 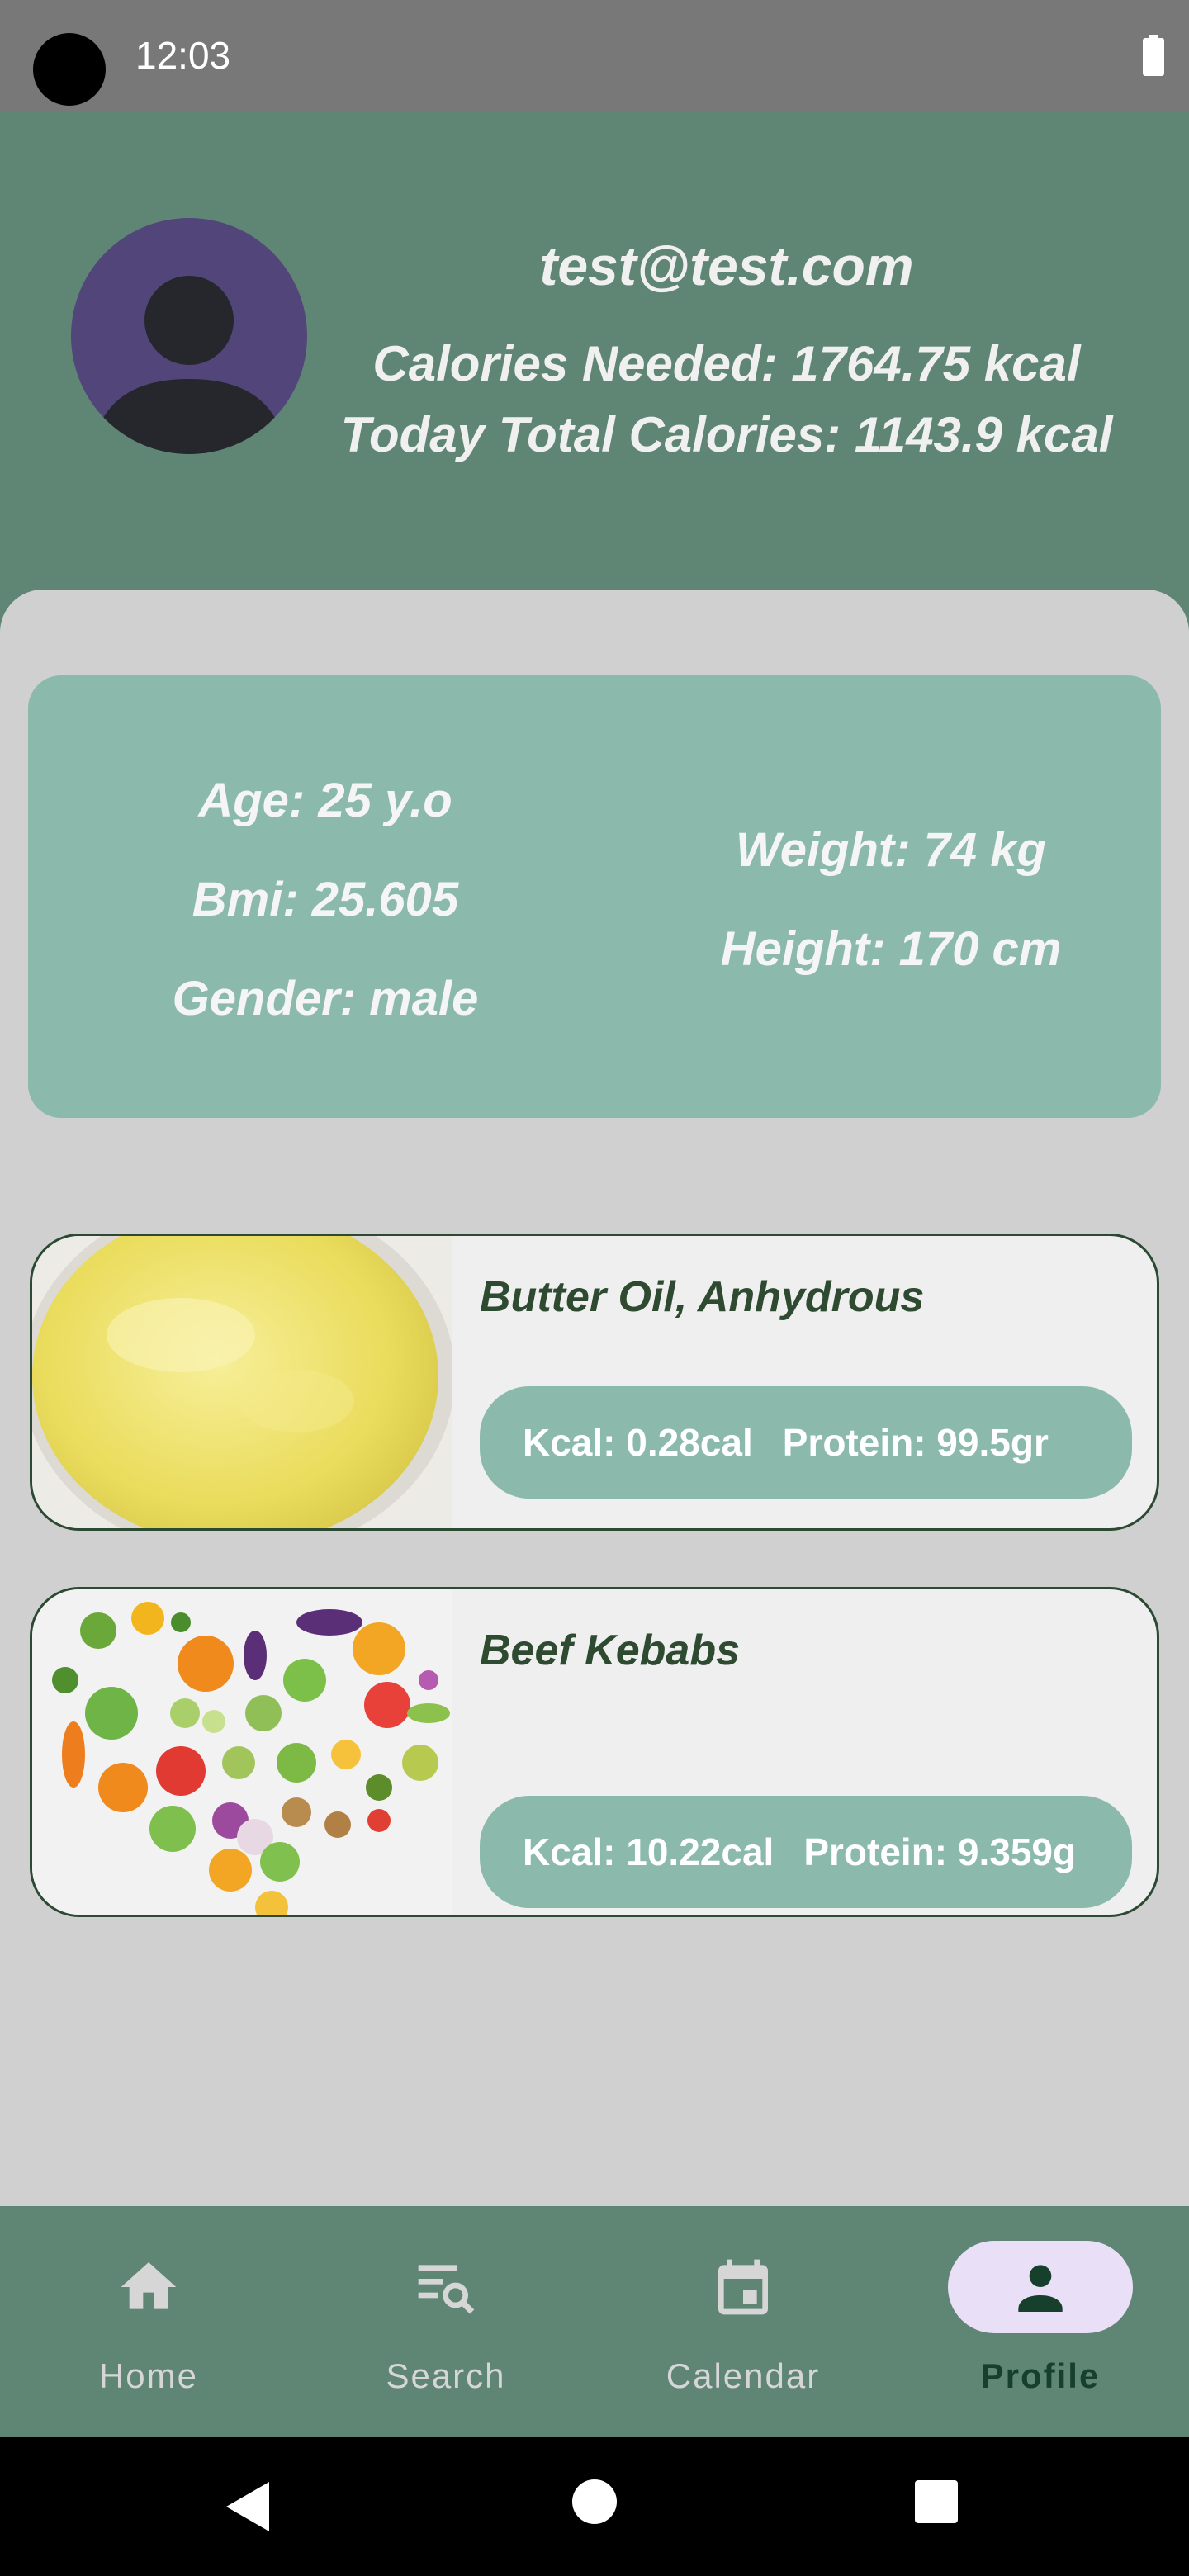 I want to click on nav-label: Calendar, so click(x=743, y=2375).